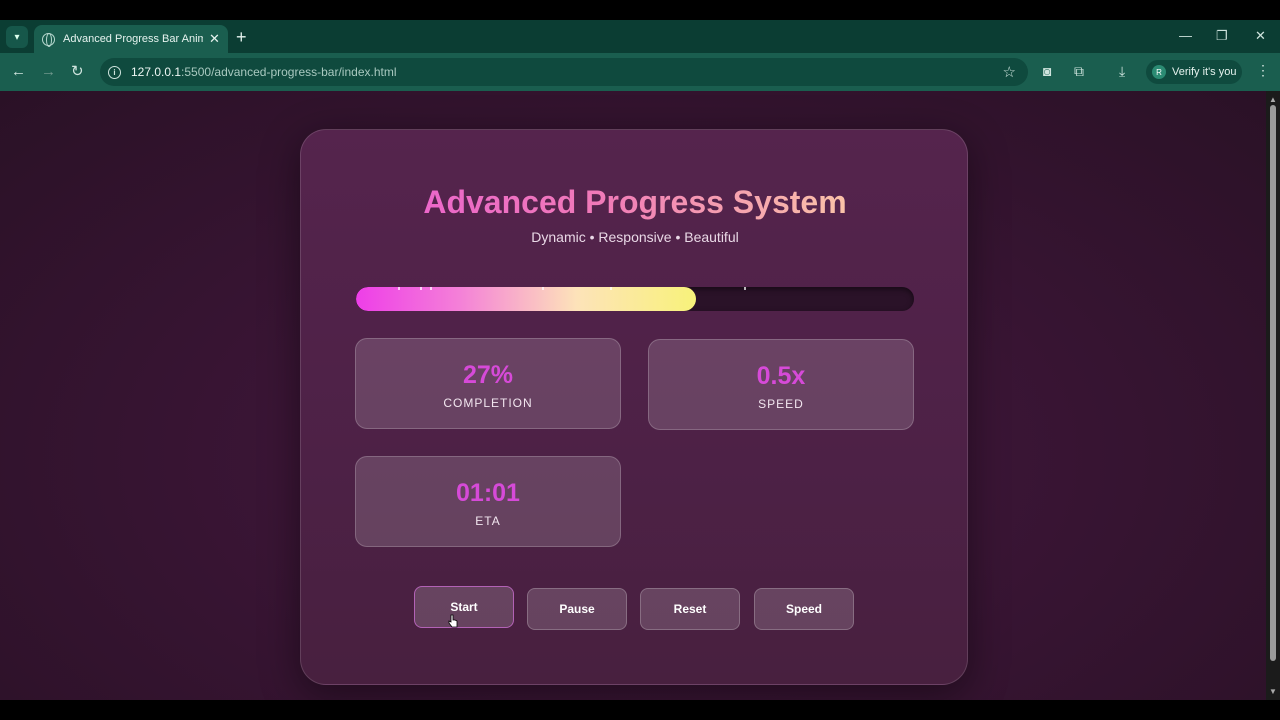 The height and width of the screenshot is (720, 1280). Describe the element at coordinates (781, 376) in the screenshot. I see `speed-value: 0.5x` at that location.